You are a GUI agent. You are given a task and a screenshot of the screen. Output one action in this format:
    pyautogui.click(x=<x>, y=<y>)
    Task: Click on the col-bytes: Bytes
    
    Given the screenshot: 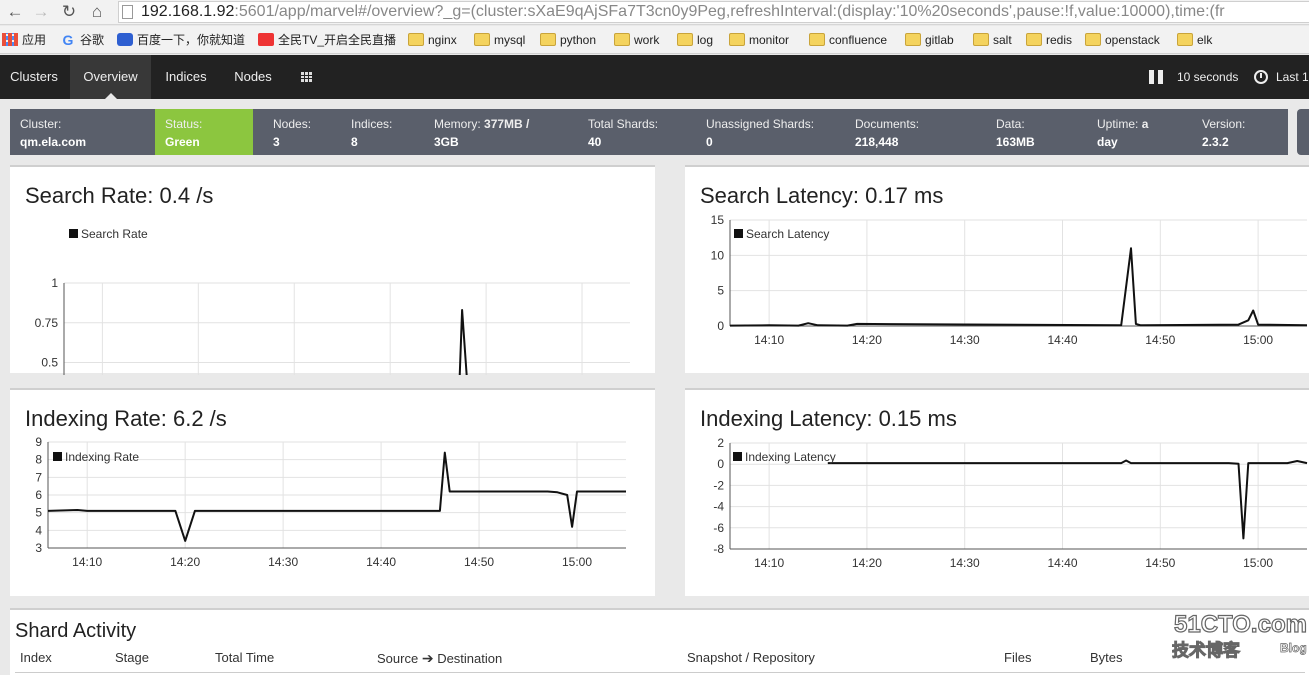 What is the action you would take?
    pyautogui.click(x=1106, y=657)
    